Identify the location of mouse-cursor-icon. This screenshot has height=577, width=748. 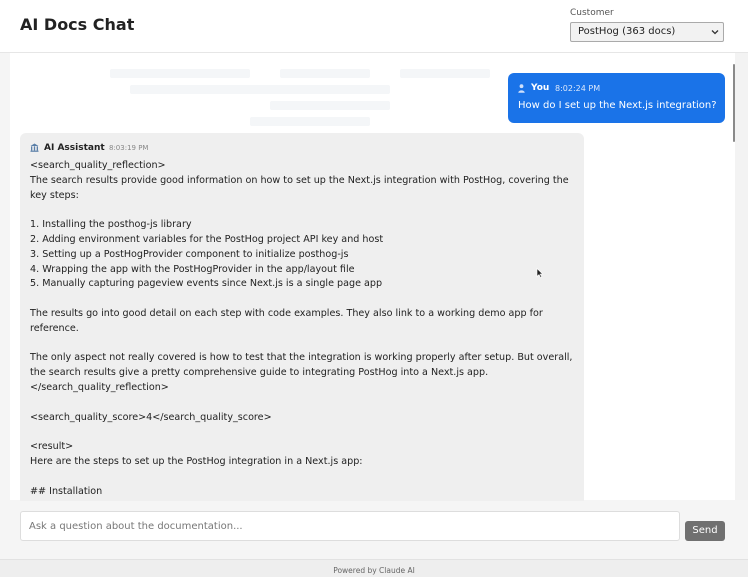
(540, 273).